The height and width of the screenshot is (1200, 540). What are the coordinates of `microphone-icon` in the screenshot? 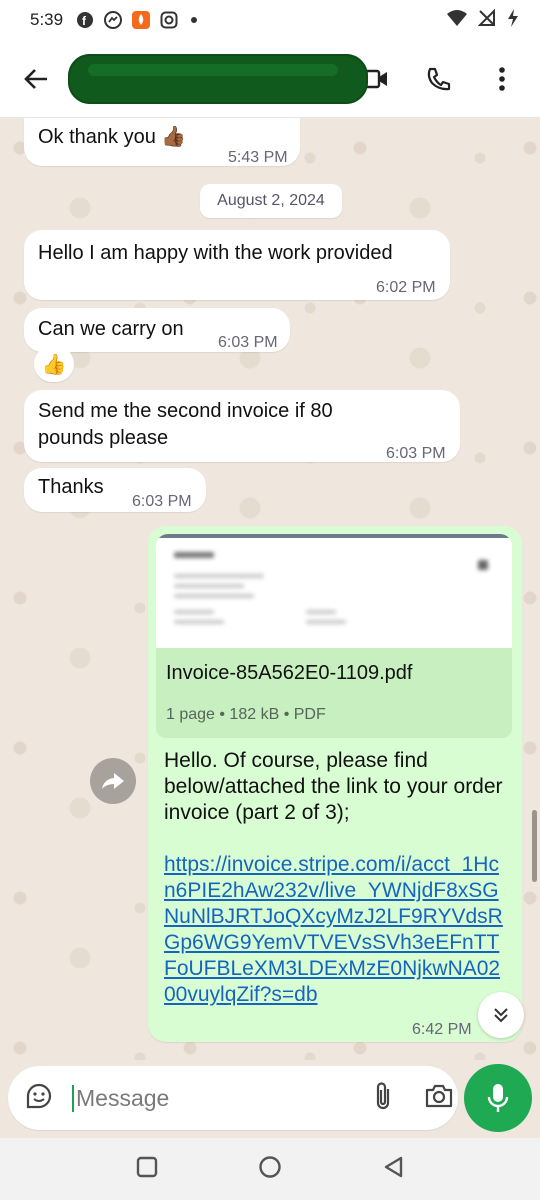 It's located at (498, 1098).